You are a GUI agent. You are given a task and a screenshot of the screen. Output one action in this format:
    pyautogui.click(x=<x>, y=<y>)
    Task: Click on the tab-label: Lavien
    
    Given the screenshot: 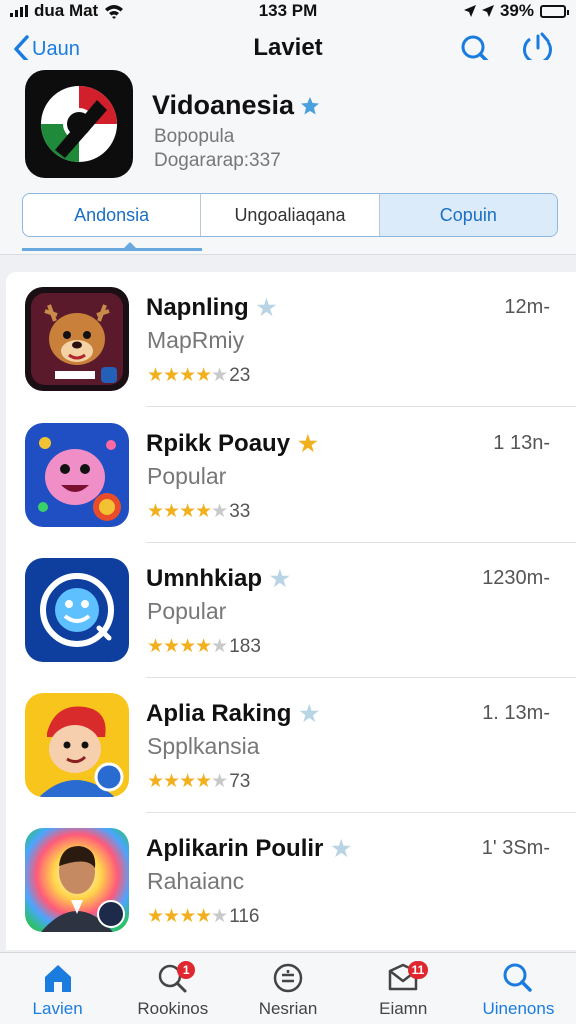 What is the action you would take?
    pyautogui.click(x=57, y=1008)
    